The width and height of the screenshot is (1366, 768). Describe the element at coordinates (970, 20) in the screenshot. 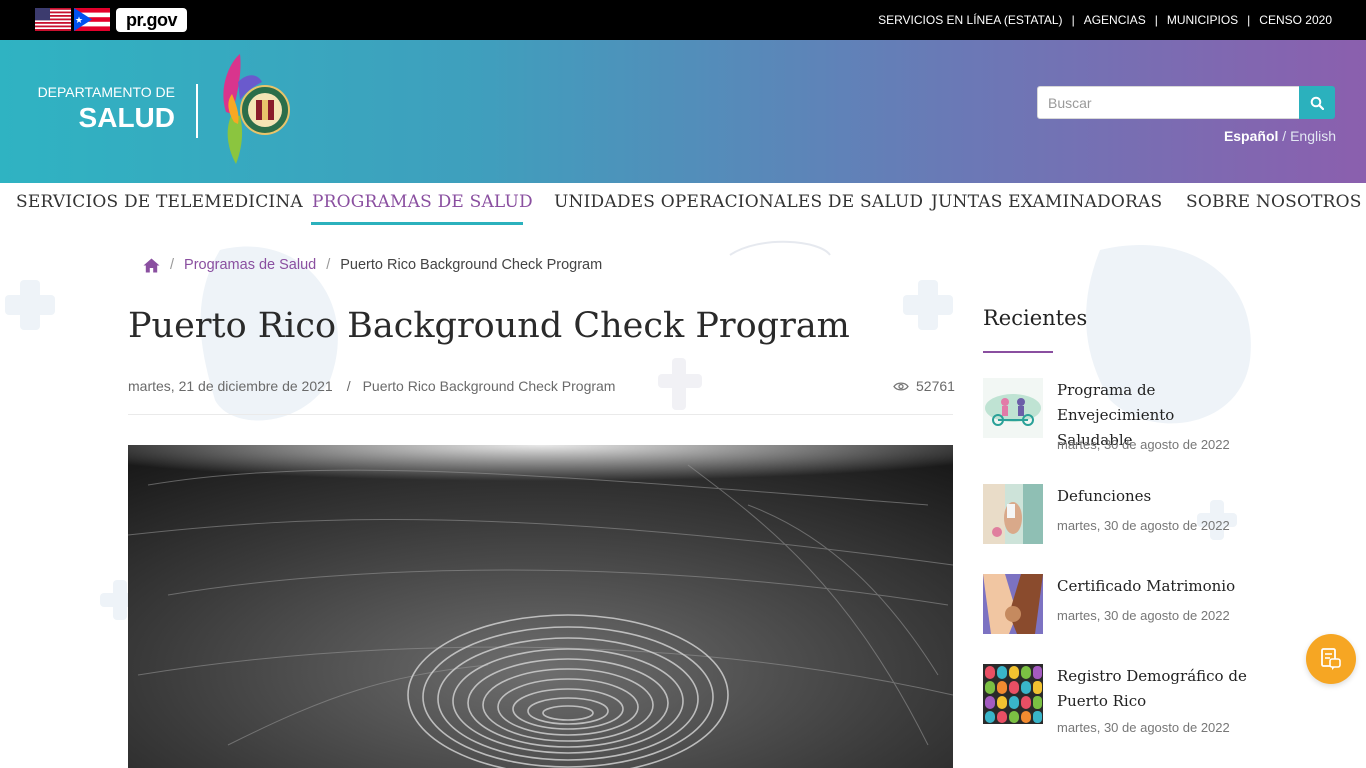

I see `top-link-servicios: SERVICIOS EN LÍNEA (ESTATAL)` at that location.